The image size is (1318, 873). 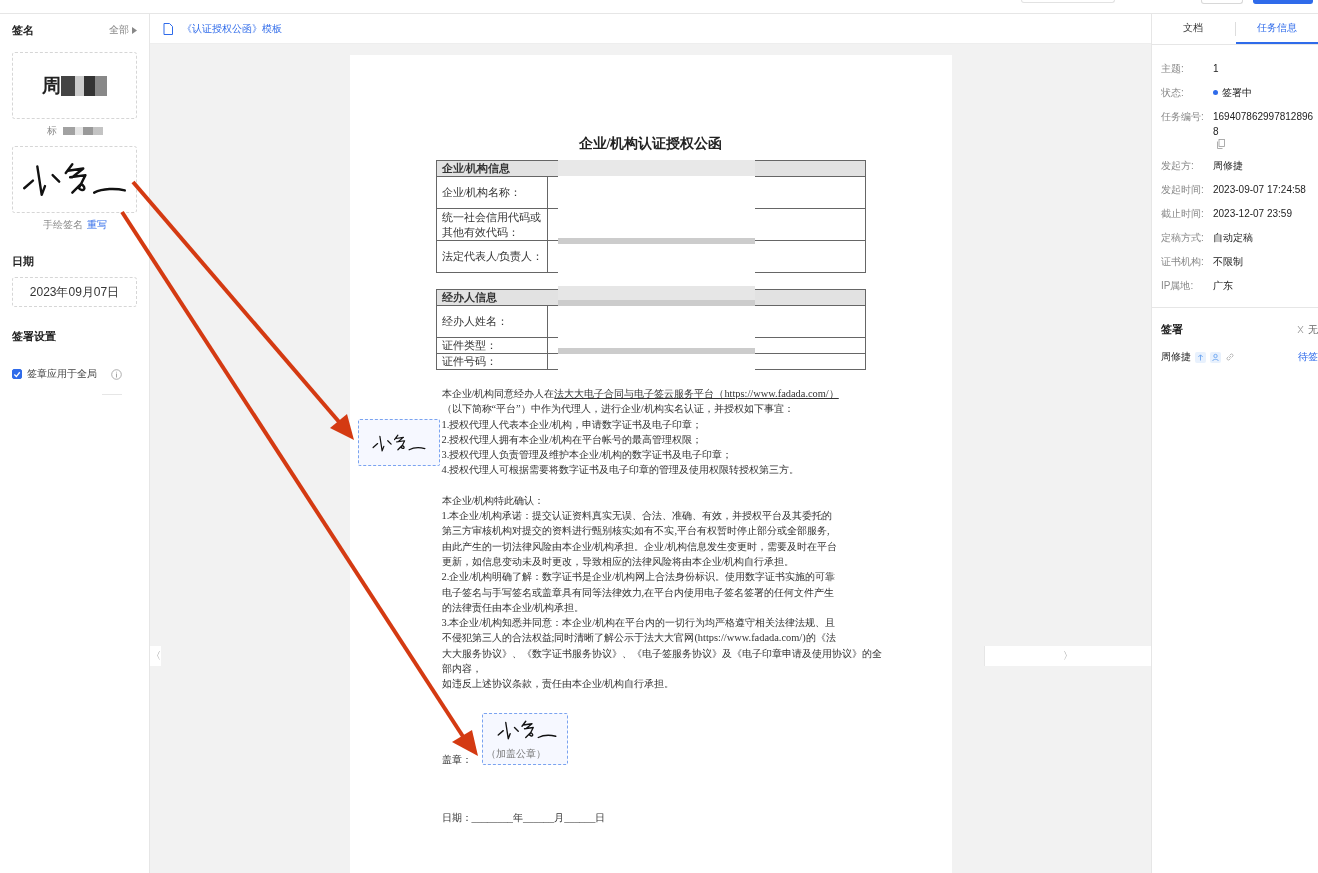 What do you see at coordinates (123, 30) in the screenshot?
I see `all-link: 全部` at bounding box center [123, 30].